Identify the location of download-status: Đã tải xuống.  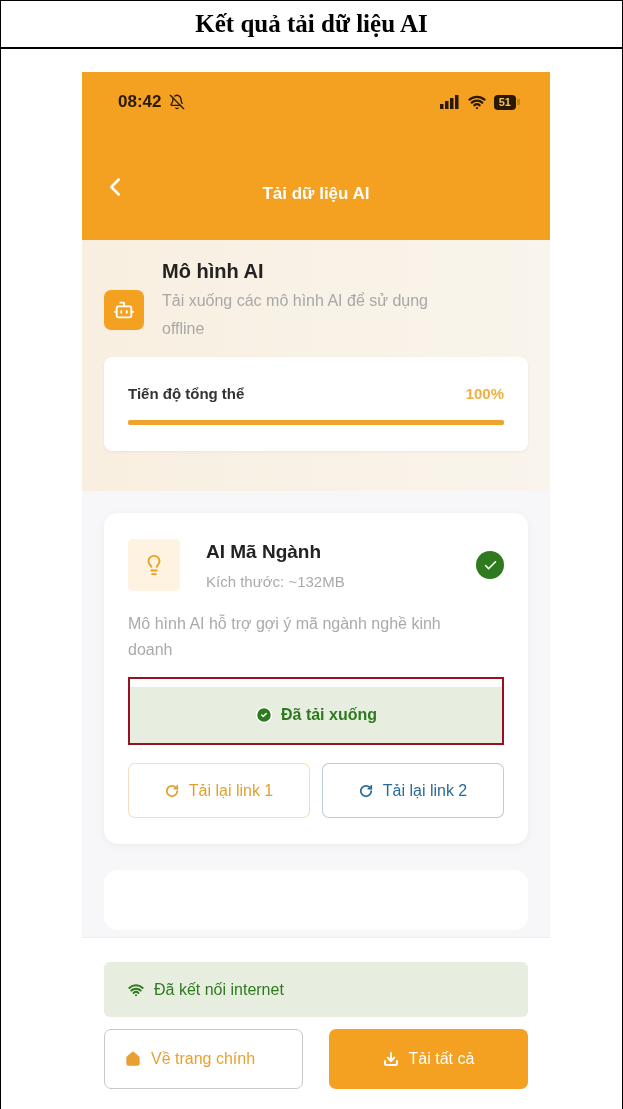
(316, 715).